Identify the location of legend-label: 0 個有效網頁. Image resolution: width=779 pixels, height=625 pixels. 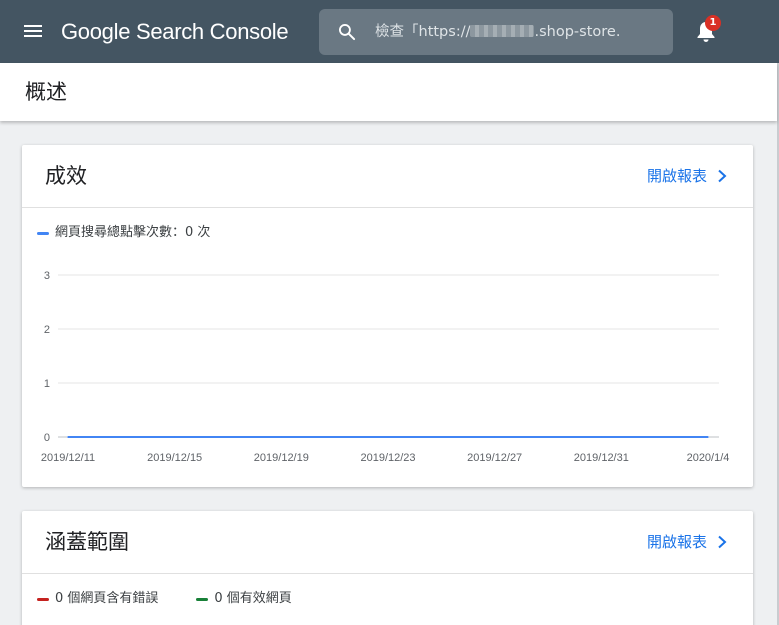
(253, 598).